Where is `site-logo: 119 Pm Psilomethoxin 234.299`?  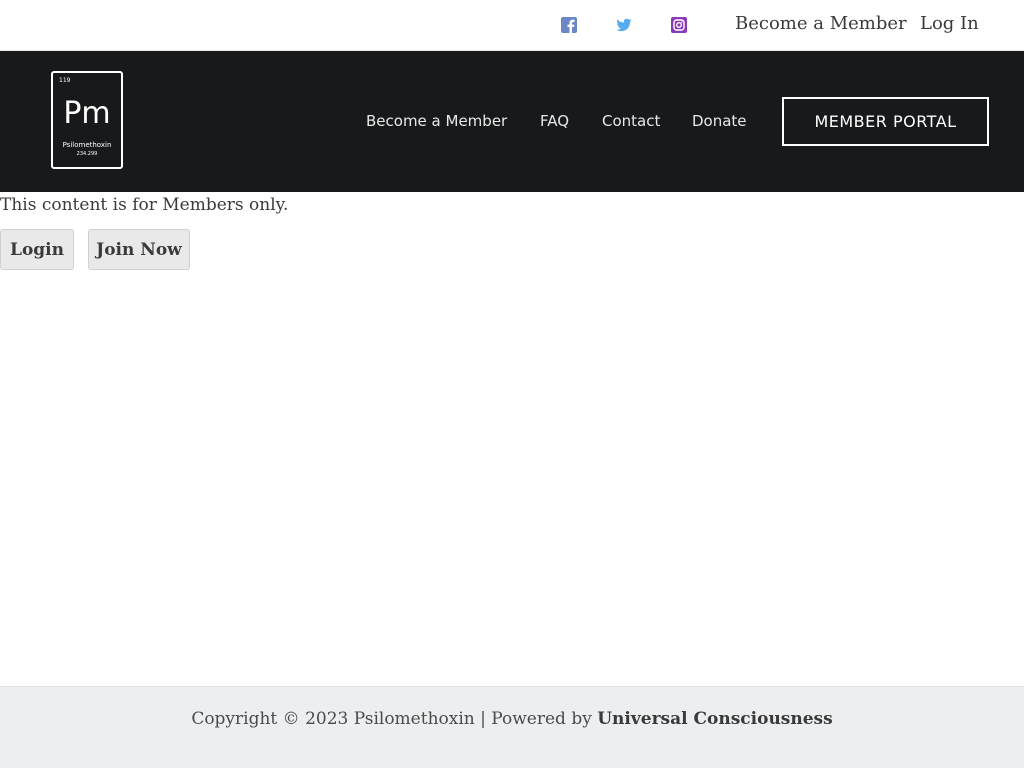
site-logo: 119 Pm Psilomethoxin 234.299 is located at coordinates (87, 120).